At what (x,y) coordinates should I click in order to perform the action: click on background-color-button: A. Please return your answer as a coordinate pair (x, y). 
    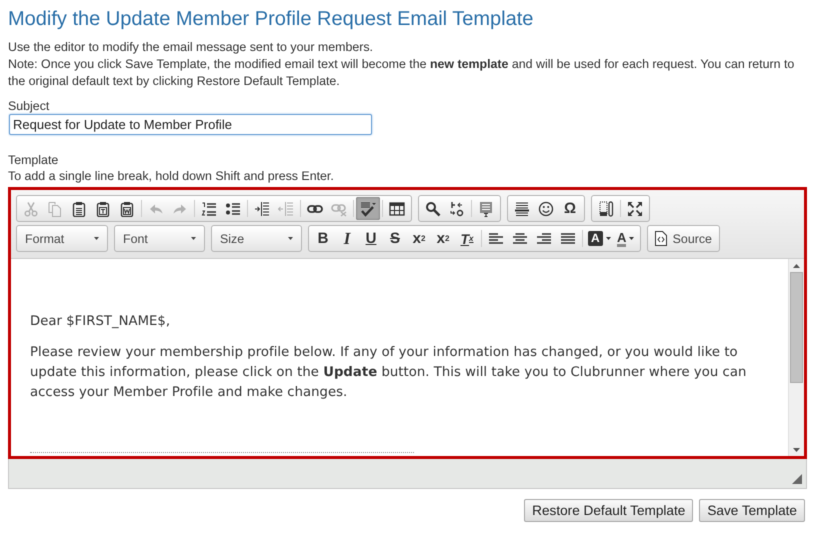
    Looking at the image, I should click on (599, 238).